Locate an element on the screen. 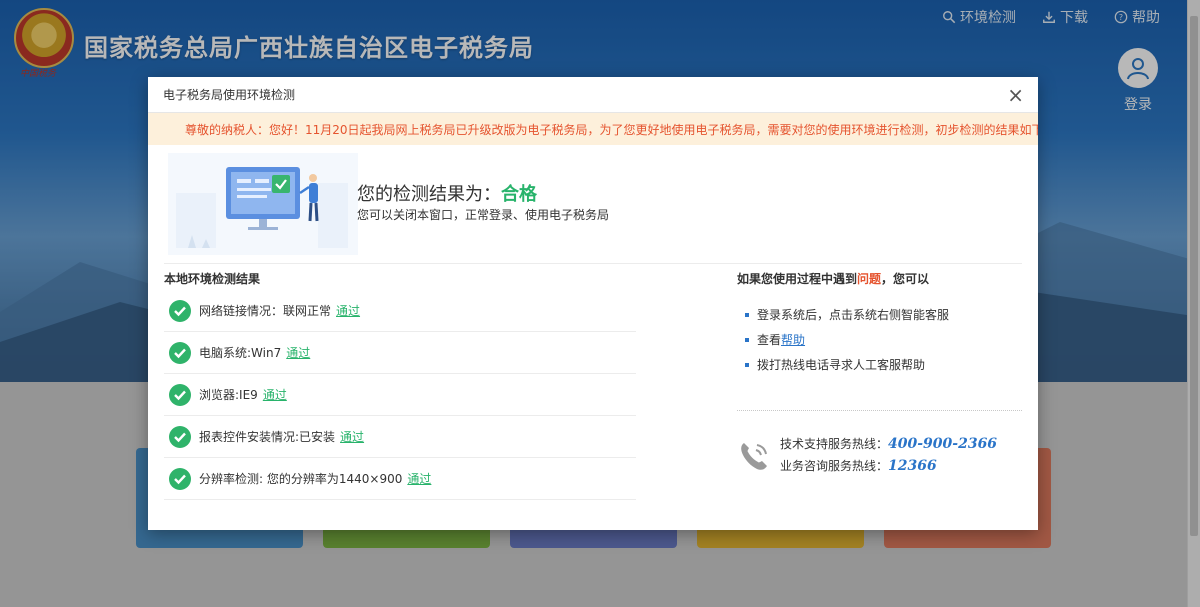  check-row: 网络链接情况：联网正常 通过 is located at coordinates (400, 311).